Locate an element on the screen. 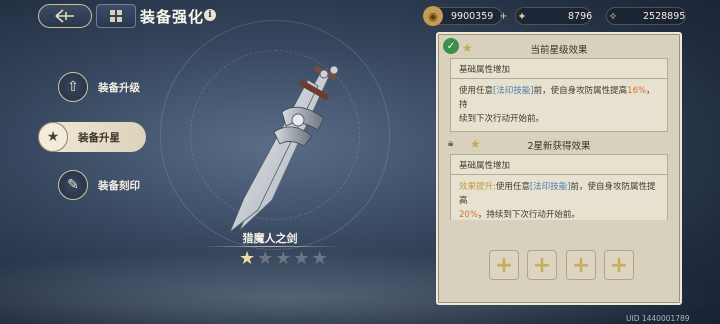  weapon-star-rating: ★ ★ ★ ★ ★ is located at coordinates (283, 259).